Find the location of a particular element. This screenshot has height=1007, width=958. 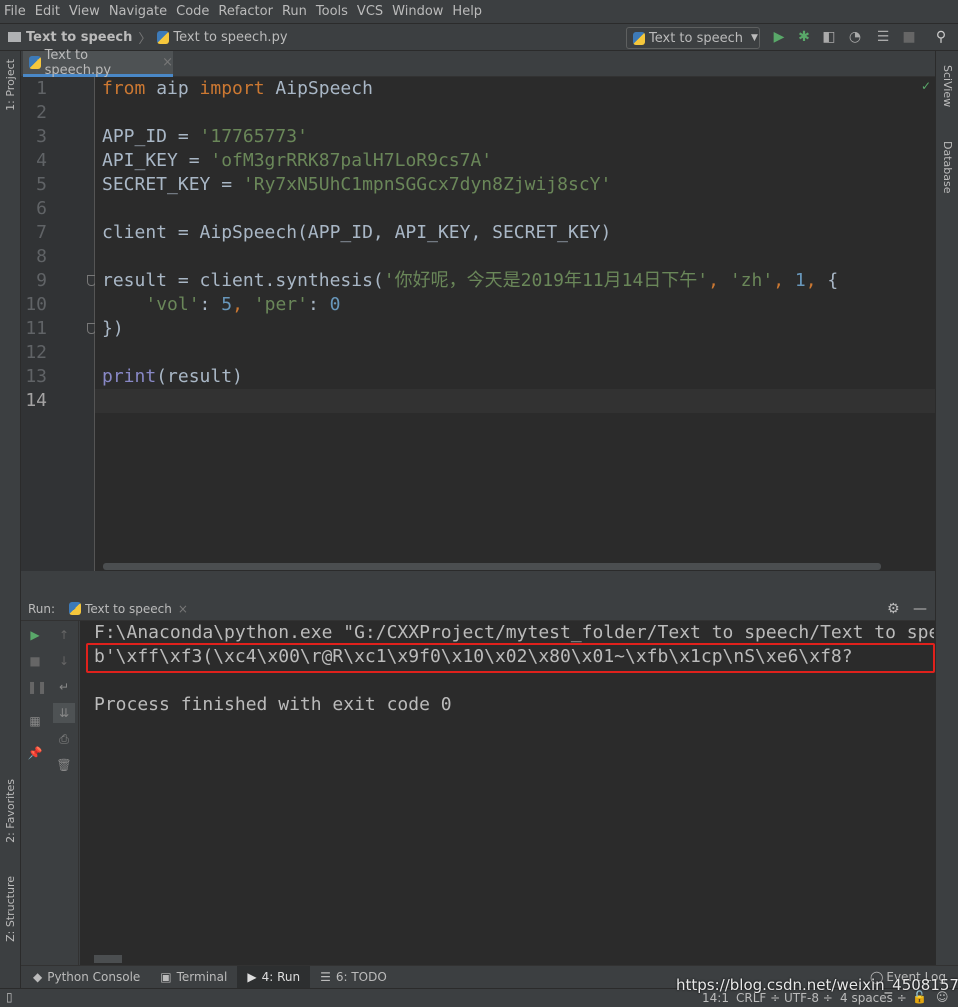

line-number: 5 is located at coordinates (41, 184).